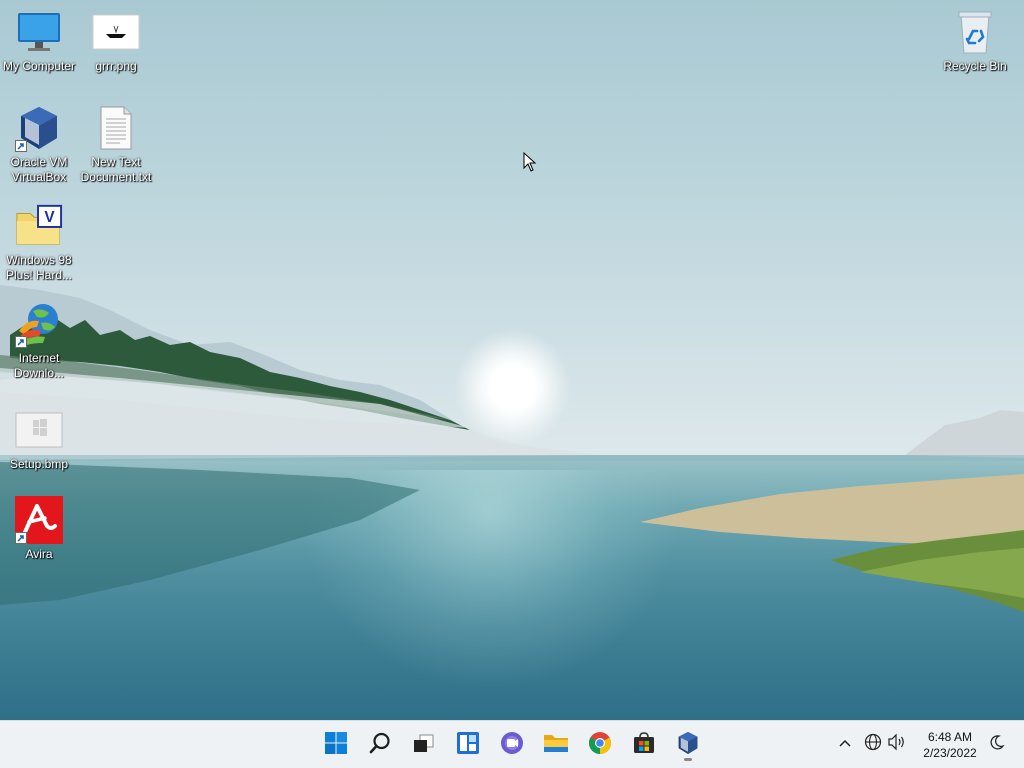 This screenshot has width=1024, height=768. I want to click on clock-time: 6:48 AM, so click(950, 737).